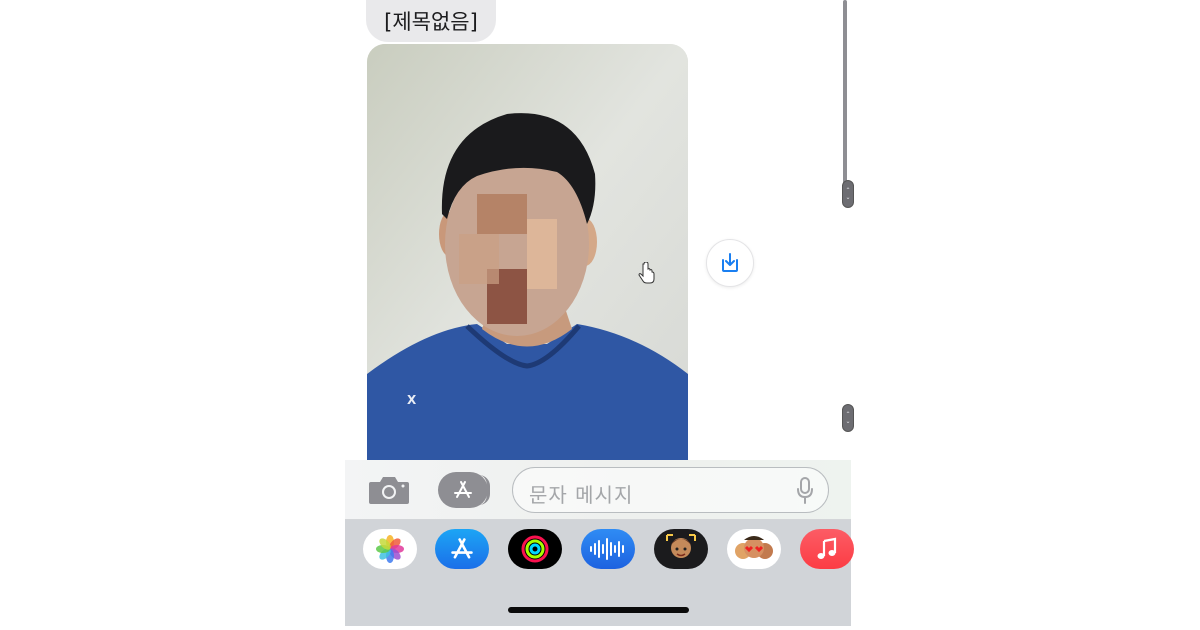  I want to click on hand-cursor-icon, so click(646, 273).